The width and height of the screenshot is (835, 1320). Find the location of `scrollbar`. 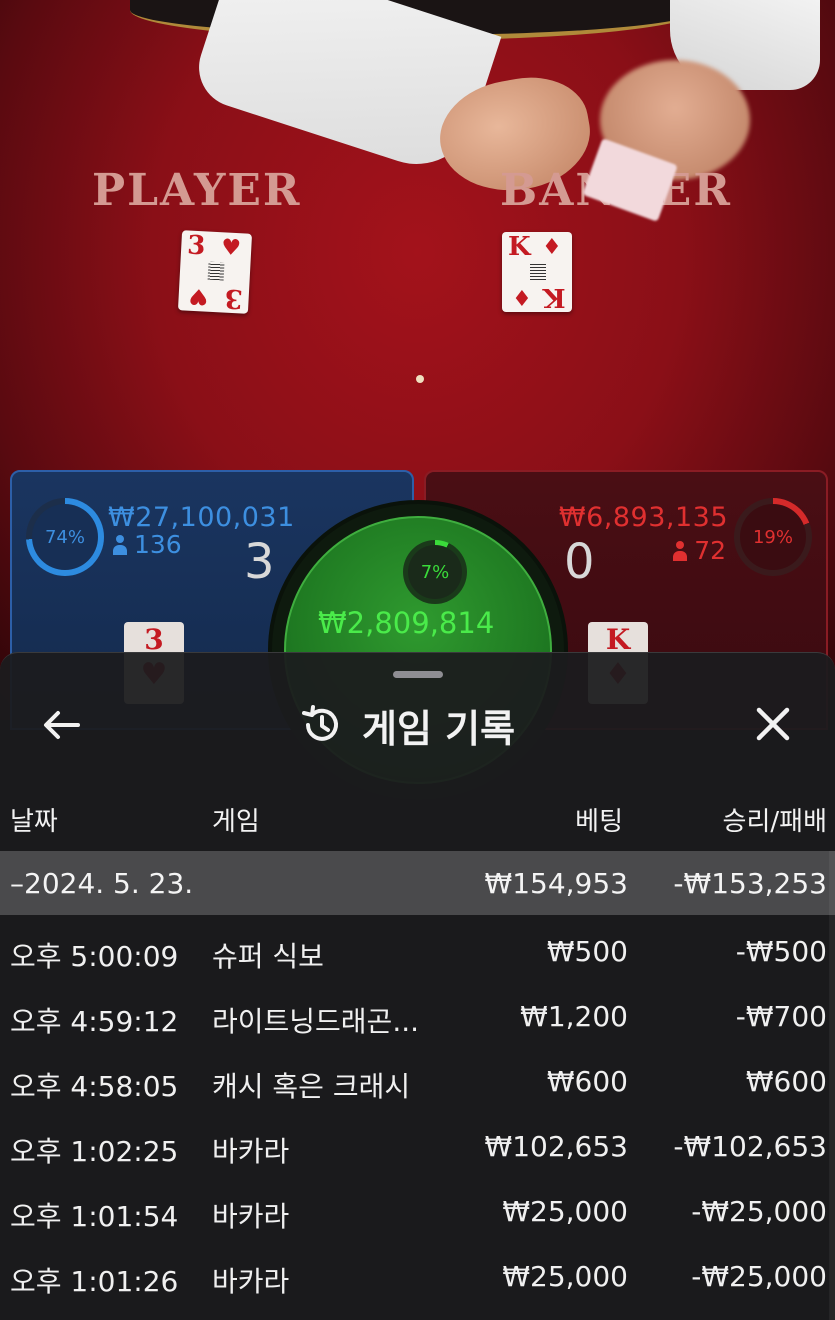

scrollbar is located at coordinates (832, 1085).